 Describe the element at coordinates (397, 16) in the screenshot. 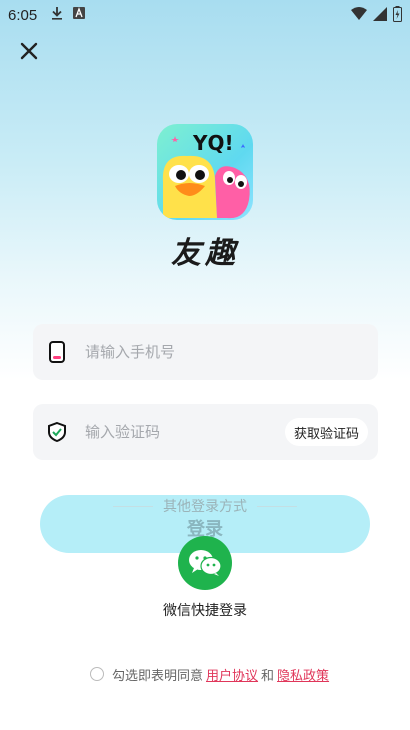

I see `battery-icon` at that location.